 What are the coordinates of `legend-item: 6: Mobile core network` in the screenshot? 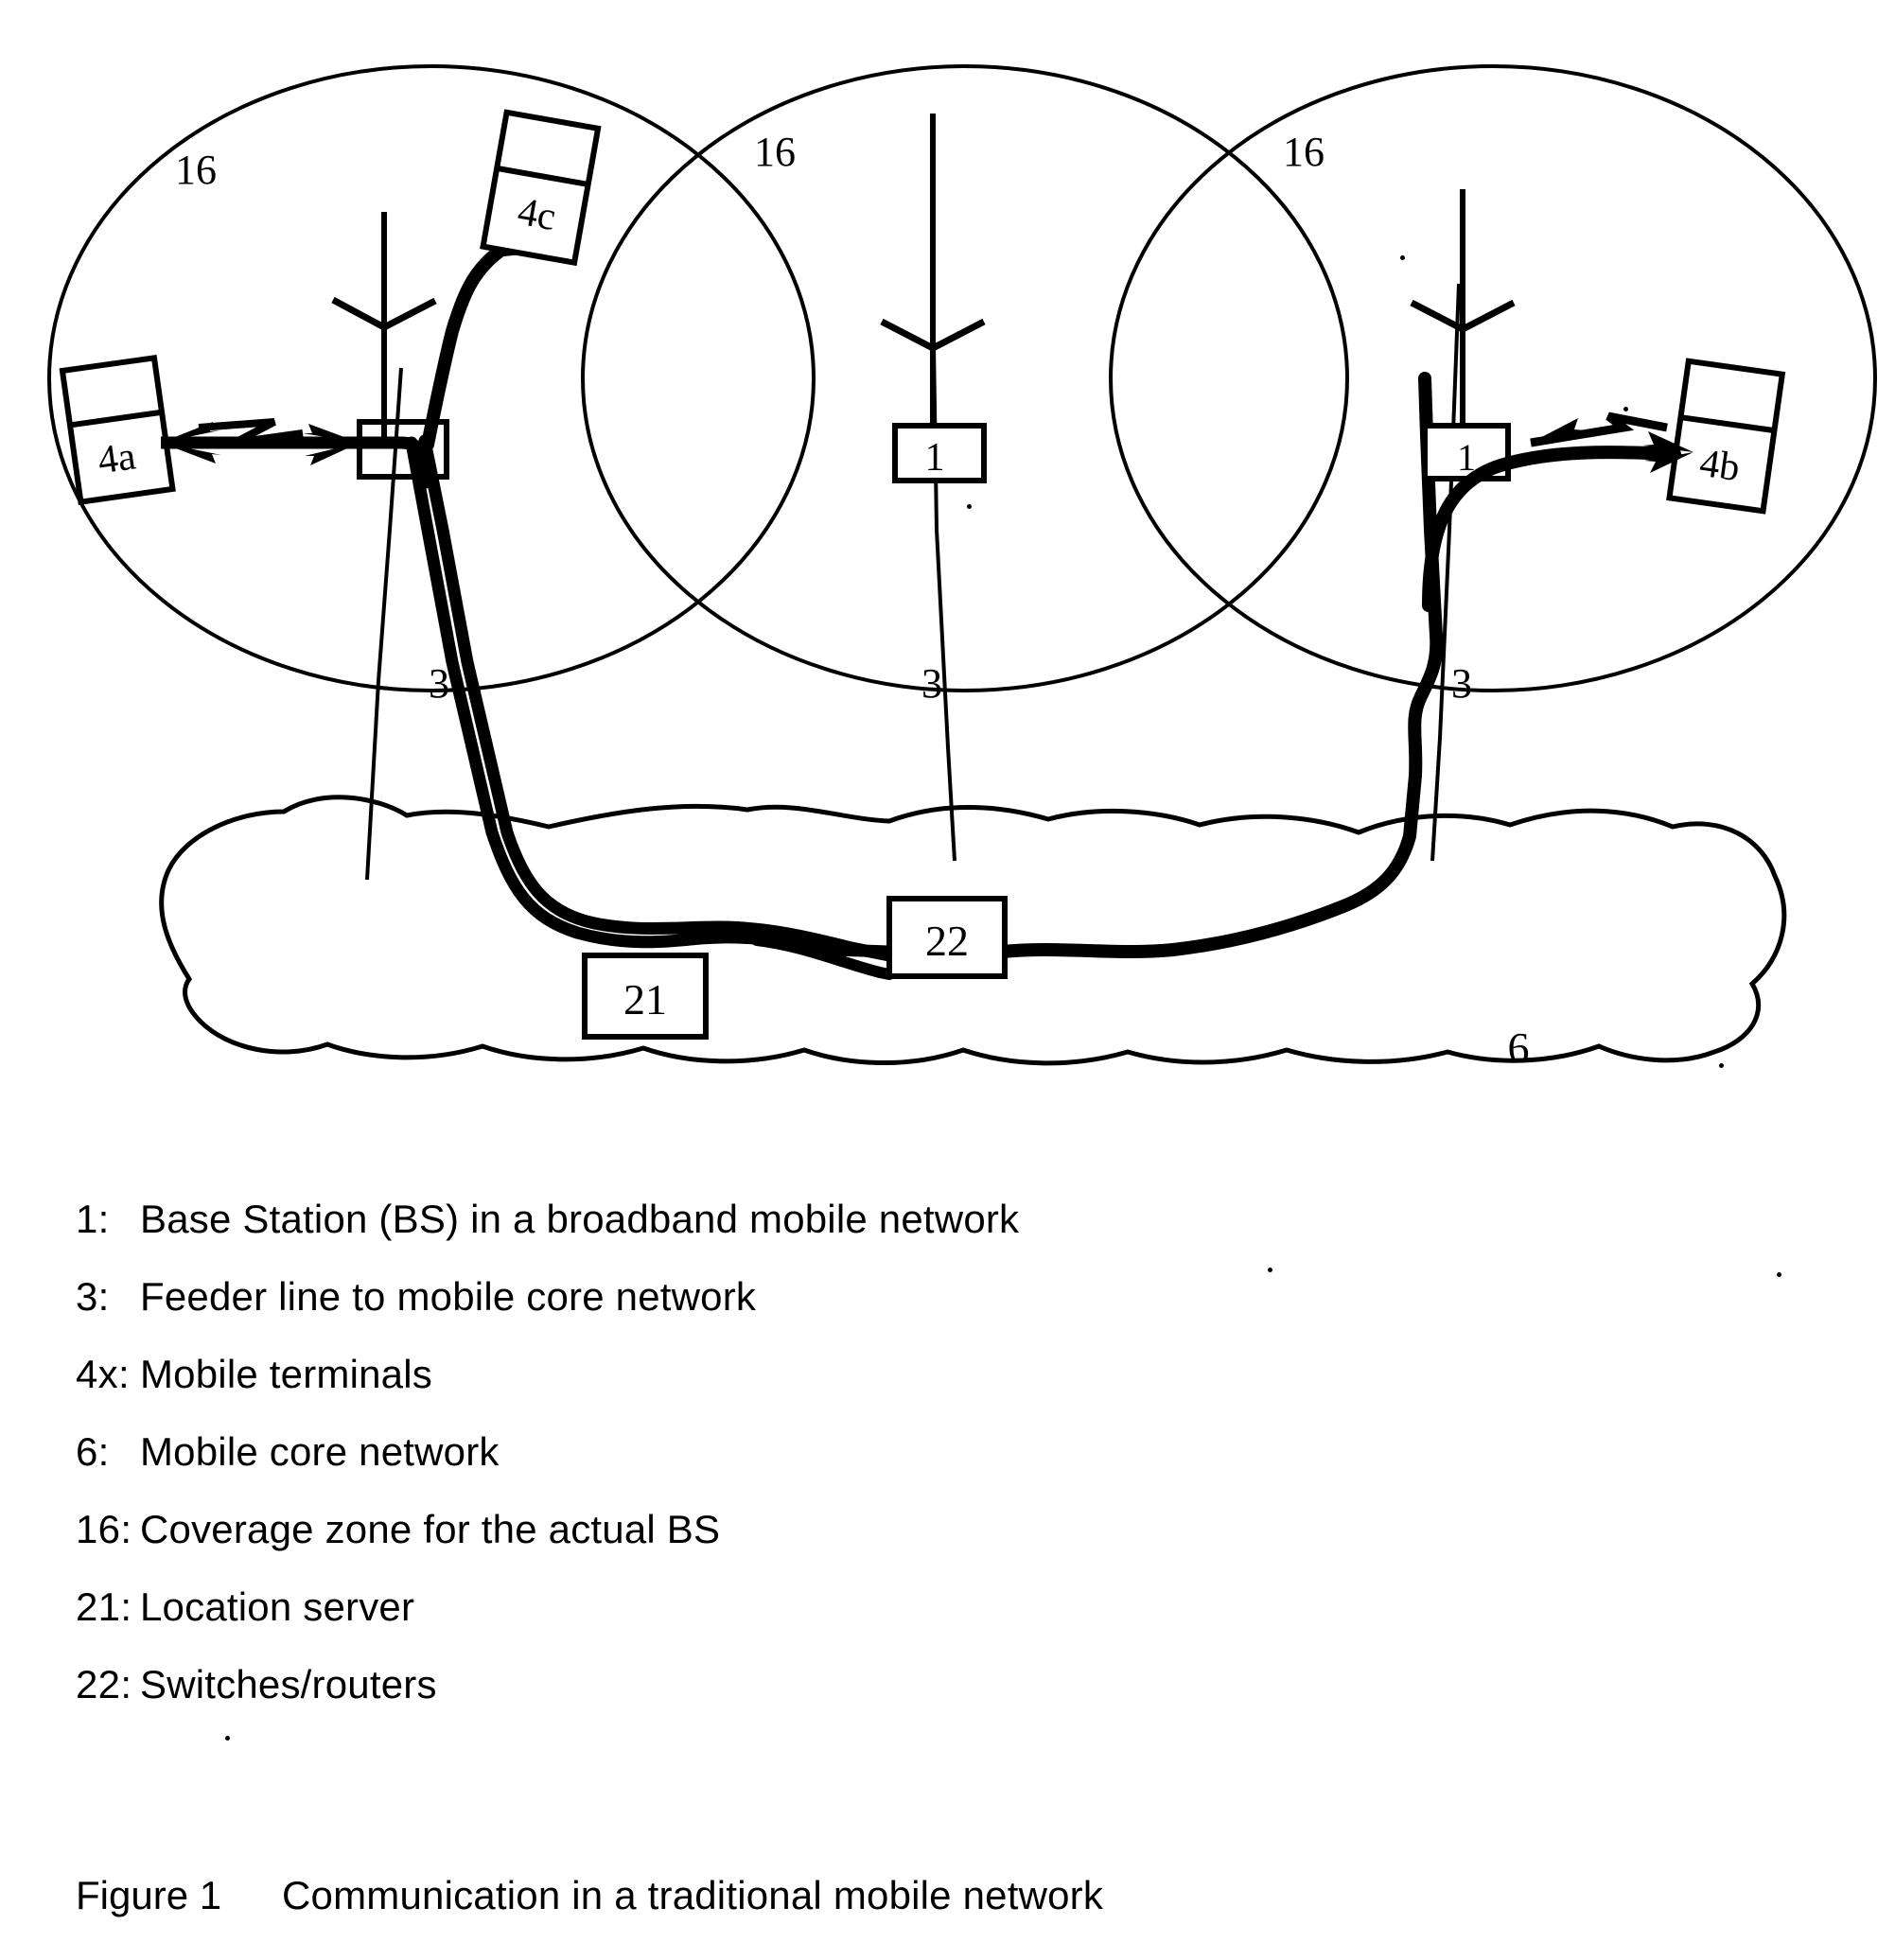 It's located at (947, 1468).